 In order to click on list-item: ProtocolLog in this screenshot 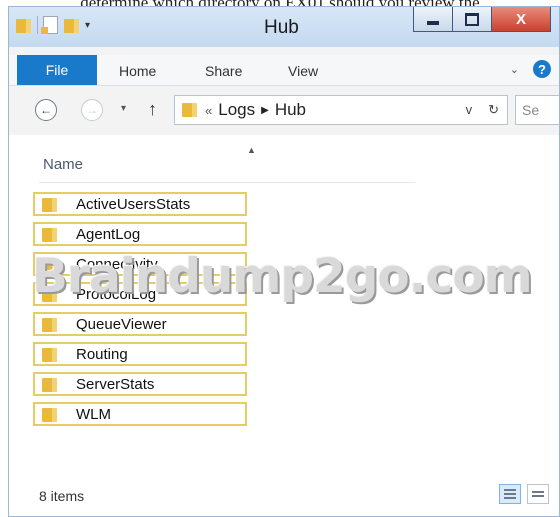, I will do `click(140, 294)`.